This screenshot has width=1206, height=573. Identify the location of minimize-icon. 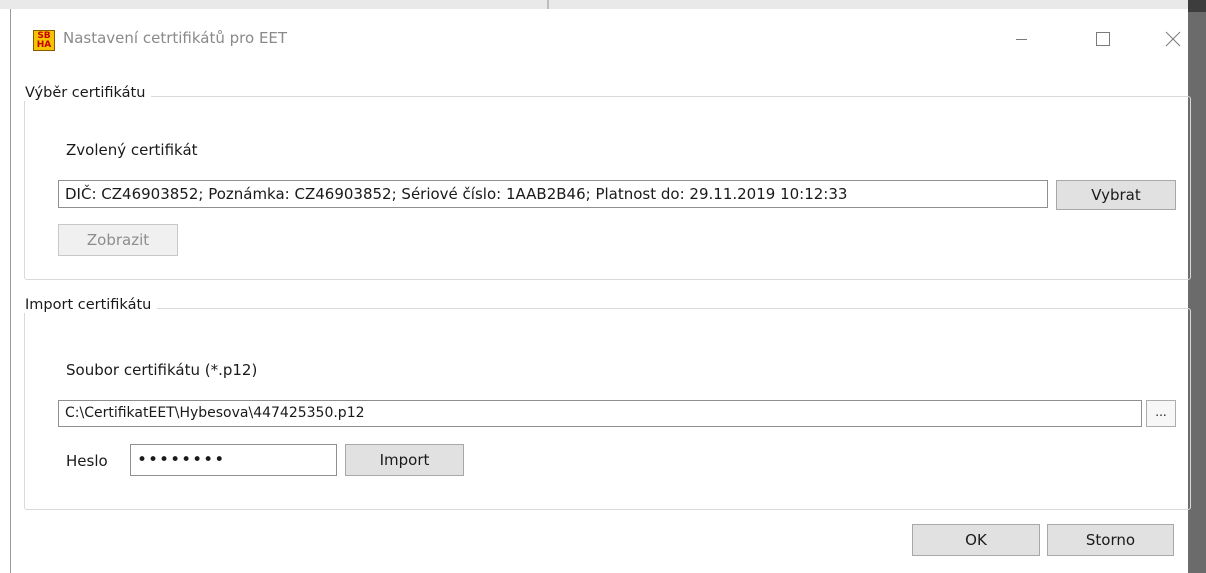
(1021, 39).